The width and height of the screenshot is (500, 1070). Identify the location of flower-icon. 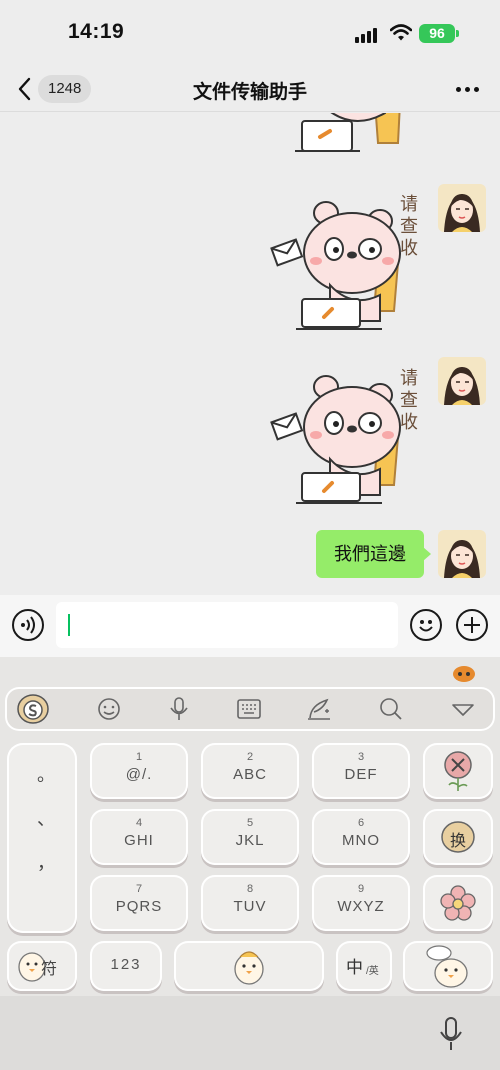
(458, 903).